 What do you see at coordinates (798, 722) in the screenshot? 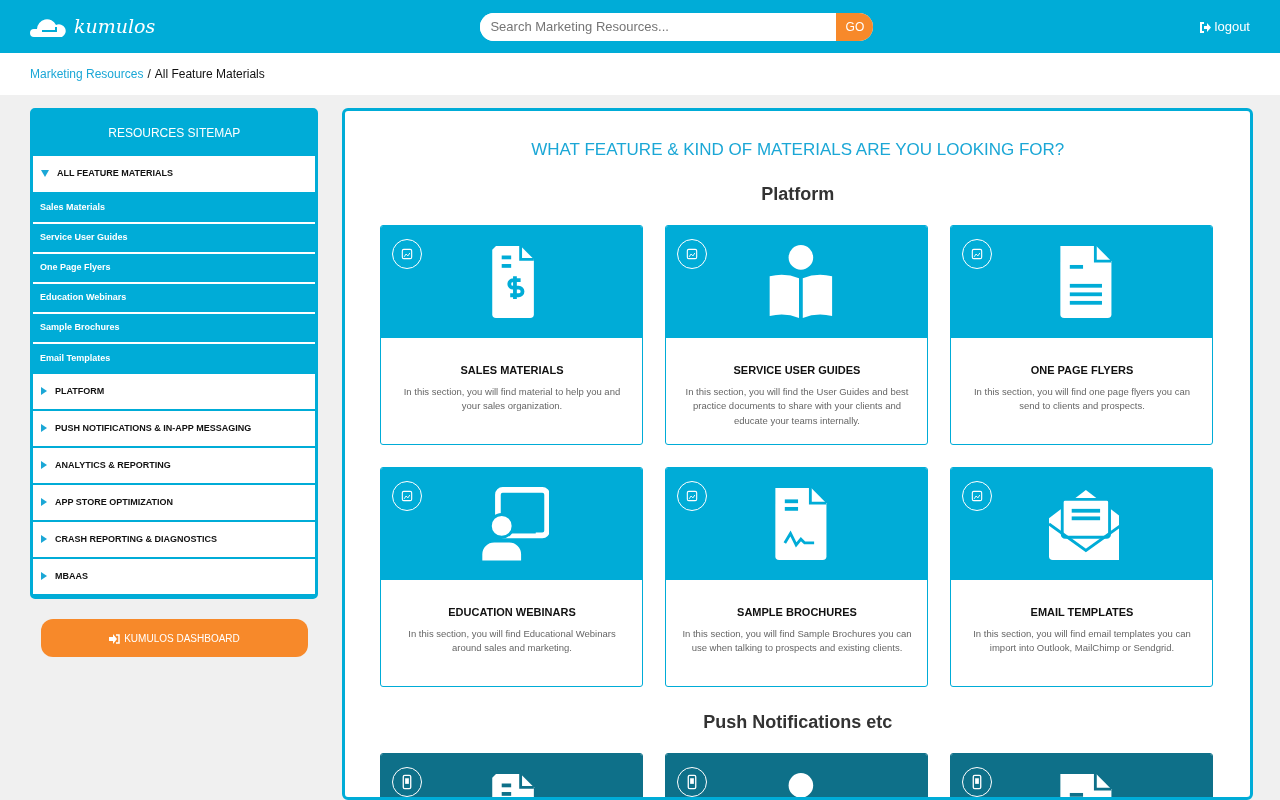
I see `section-title: Push Notifications etc` at bounding box center [798, 722].